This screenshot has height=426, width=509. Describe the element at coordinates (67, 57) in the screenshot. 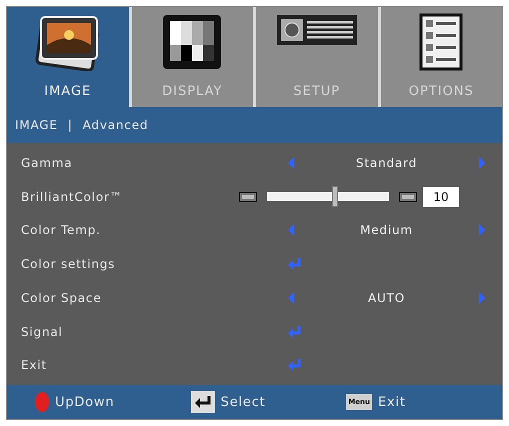

I see `menu-tab: IMAGE` at that location.